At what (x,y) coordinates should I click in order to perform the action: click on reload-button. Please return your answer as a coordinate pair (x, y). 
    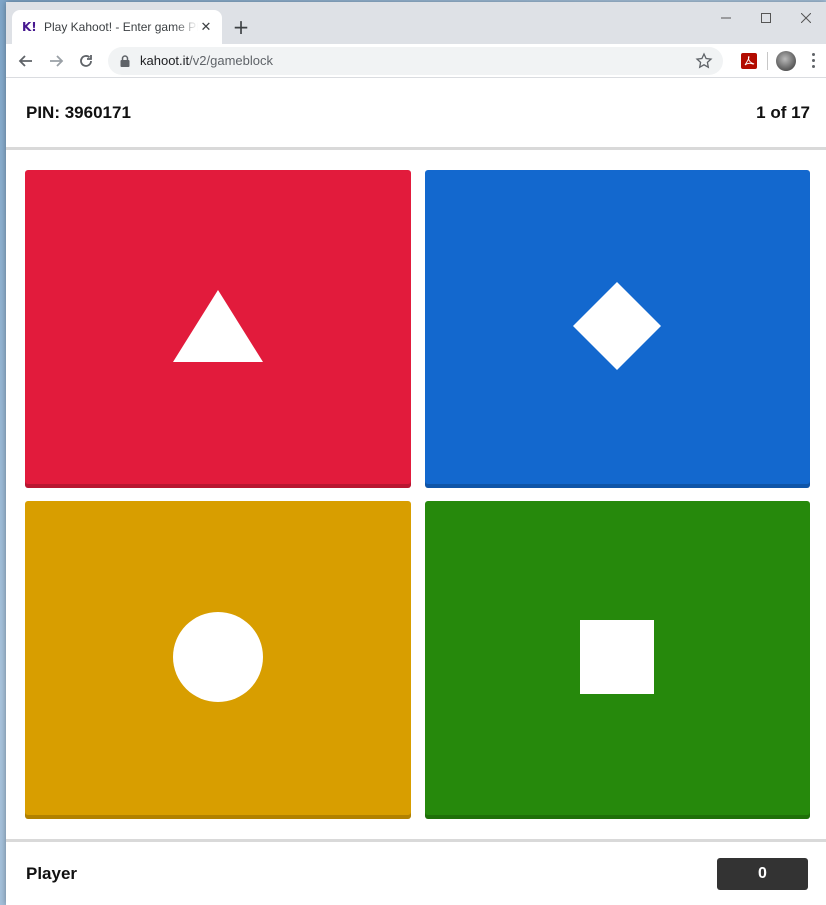
    Looking at the image, I should click on (86, 61).